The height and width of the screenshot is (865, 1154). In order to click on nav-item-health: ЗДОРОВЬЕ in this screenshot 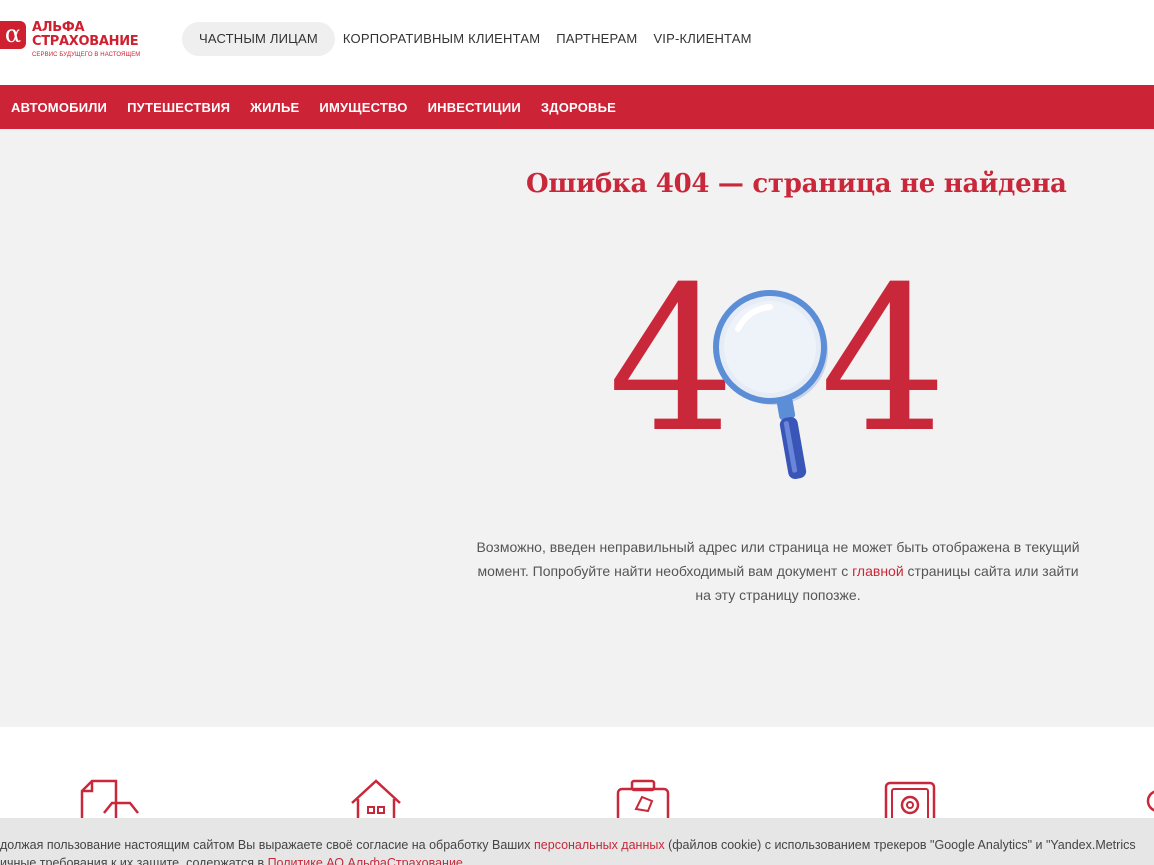, I will do `click(578, 107)`.